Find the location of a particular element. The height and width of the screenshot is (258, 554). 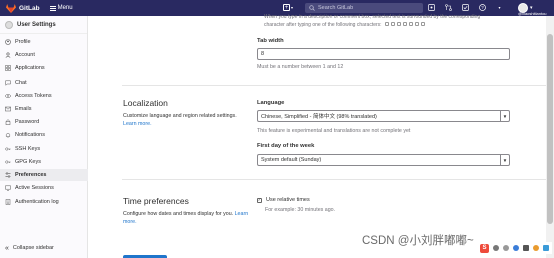

first-day-label: First day of the week is located at coordinates (286, 146).